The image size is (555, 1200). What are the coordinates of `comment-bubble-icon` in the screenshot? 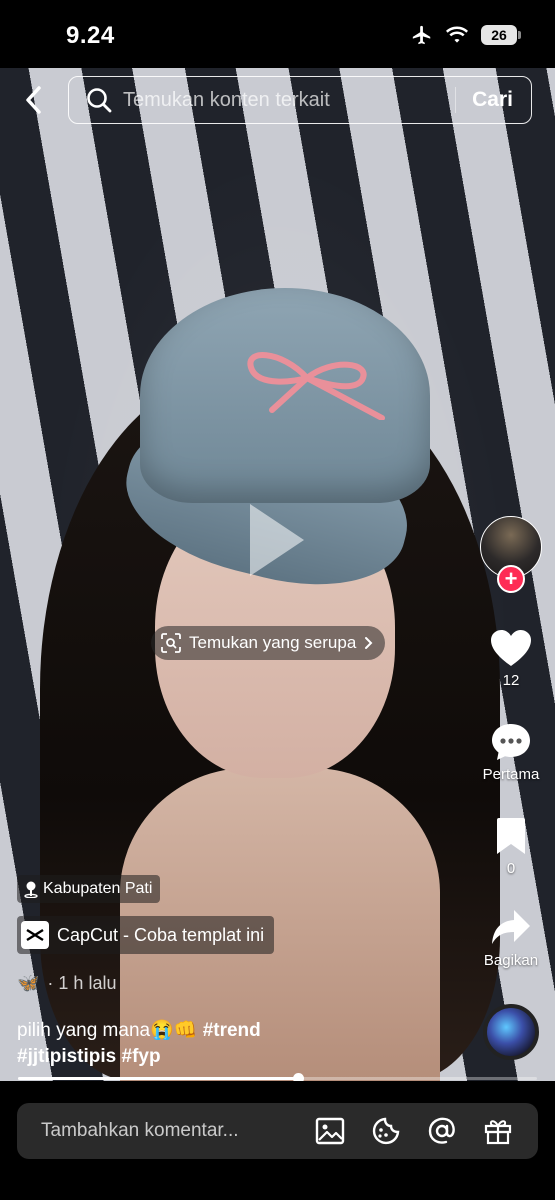 It's located at (511, 742).